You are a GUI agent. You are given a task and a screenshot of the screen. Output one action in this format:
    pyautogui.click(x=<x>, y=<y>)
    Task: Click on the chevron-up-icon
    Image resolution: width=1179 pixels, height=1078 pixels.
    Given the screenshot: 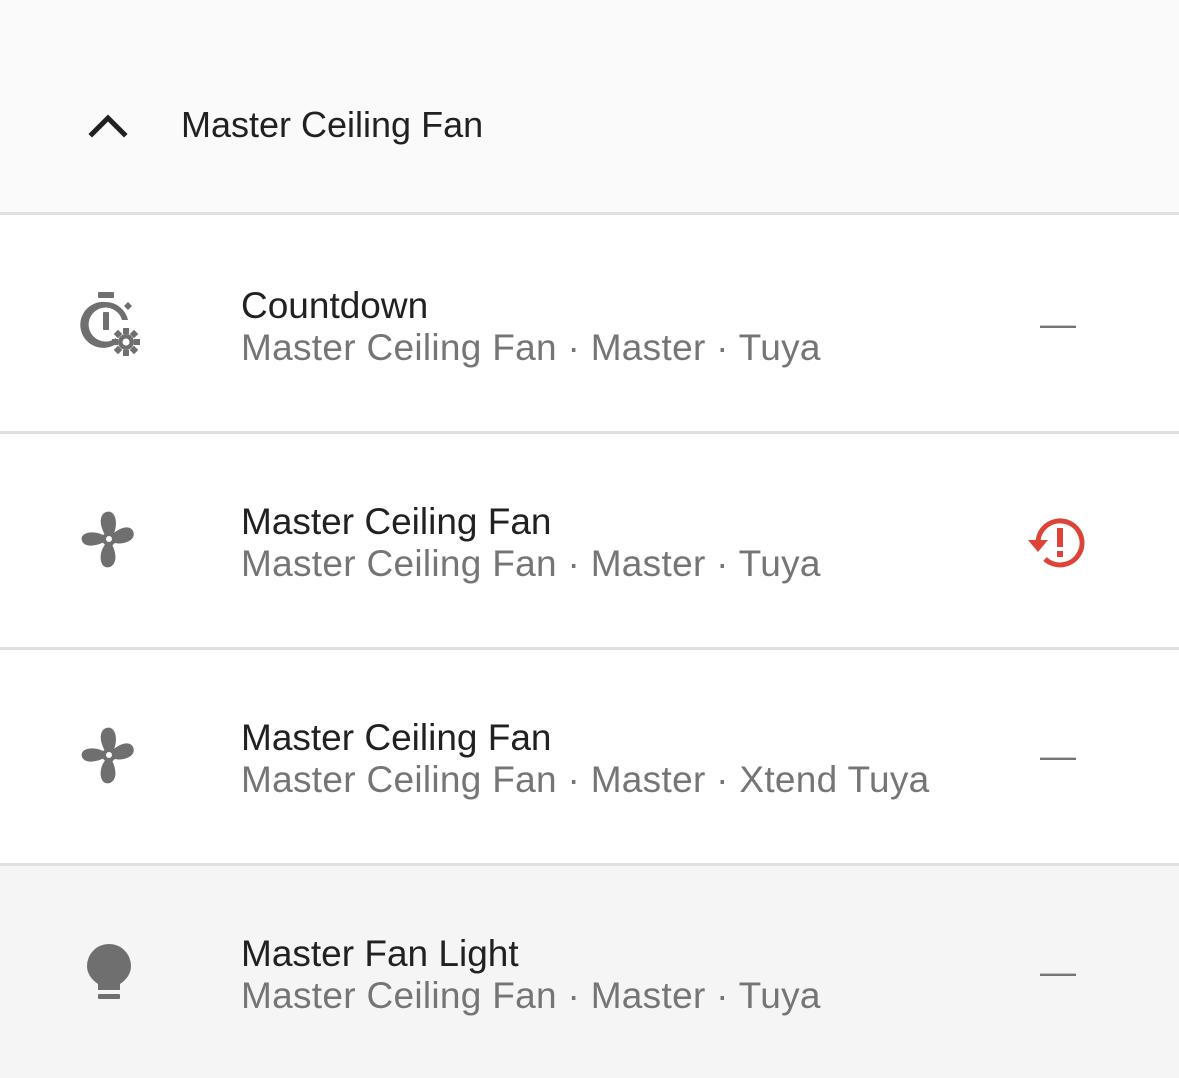 What is the action you would take?
    pyautogui.click(x=108, y=123)
    